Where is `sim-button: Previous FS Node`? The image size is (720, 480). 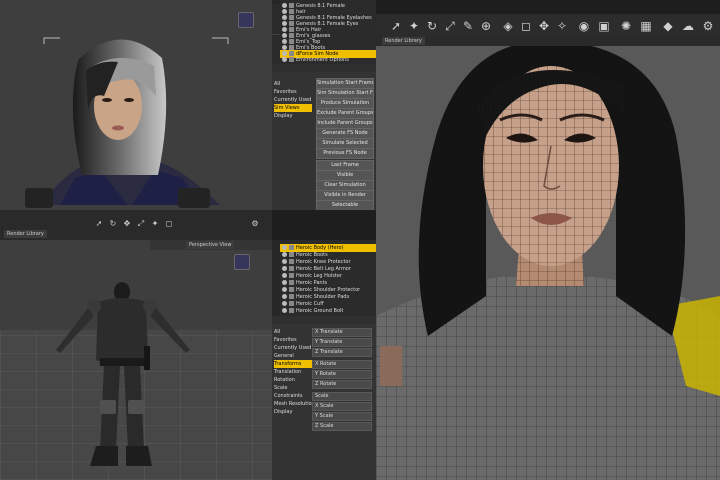 sim-button: Previous FS Node is located at coordinates (345, 153).